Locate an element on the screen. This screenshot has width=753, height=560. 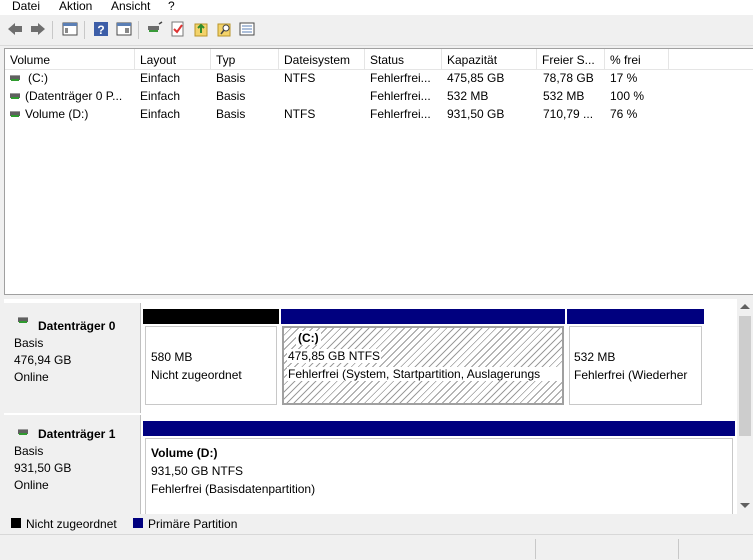
cell-prozent: 17 % is located at coordinates (624, 78).